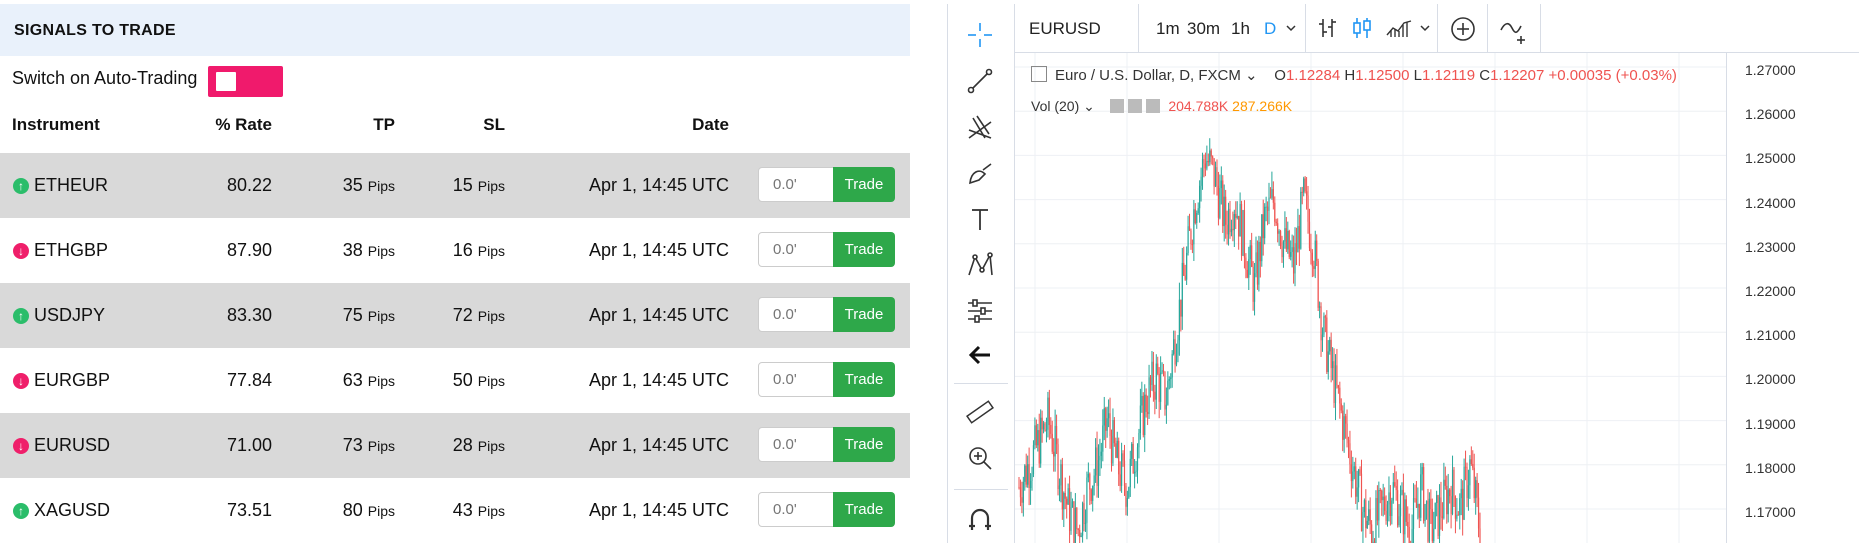  I want to click on tf-30m: 30m, so click(1203, 29).